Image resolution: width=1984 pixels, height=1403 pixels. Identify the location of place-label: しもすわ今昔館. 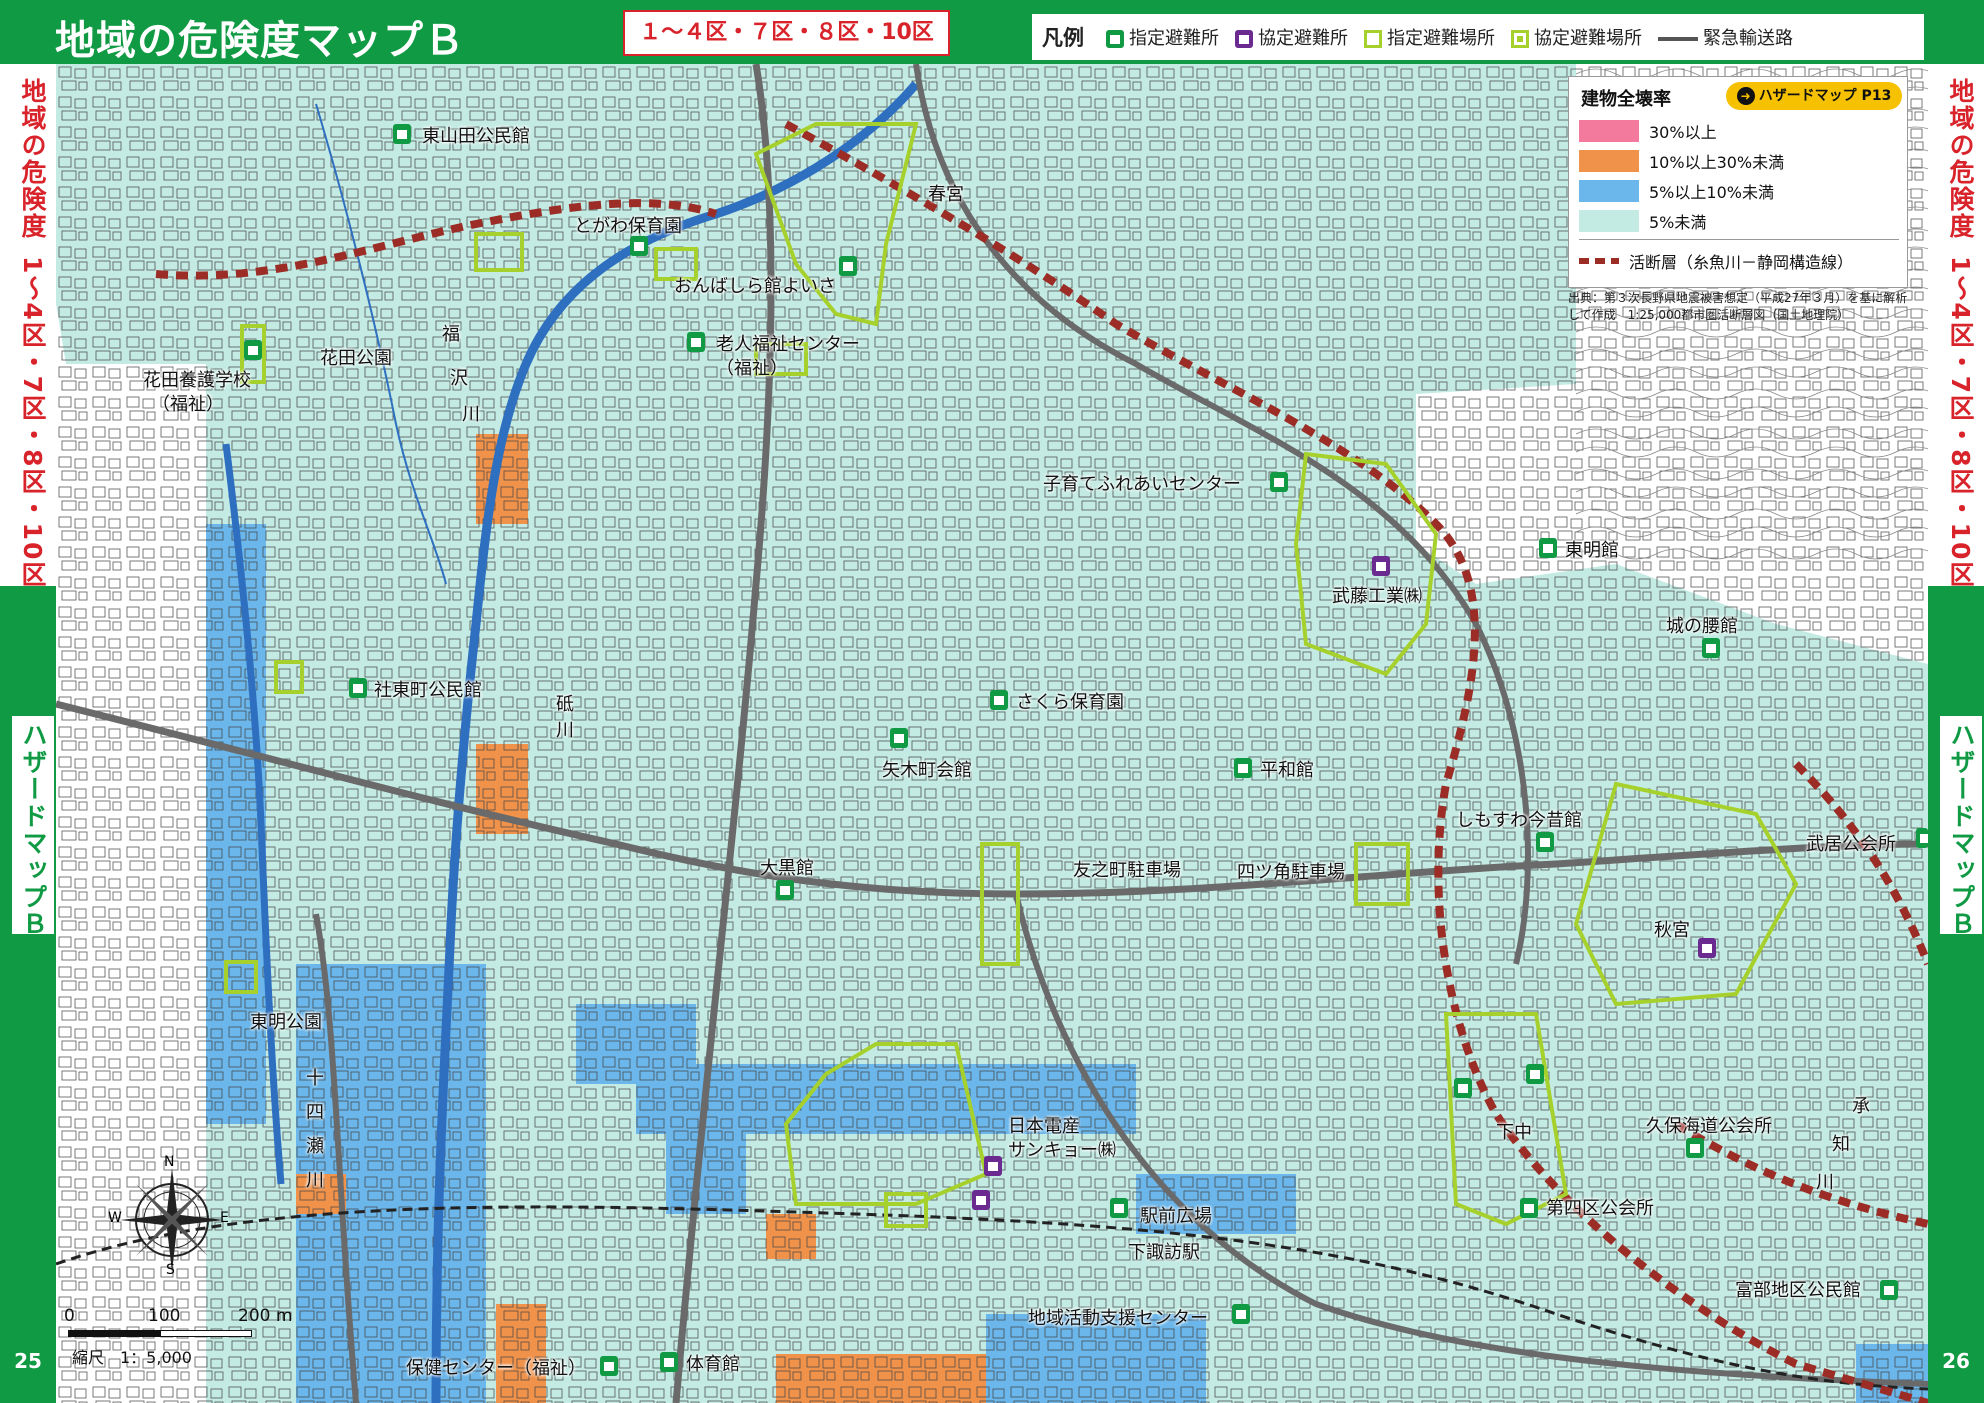
(1519, 820).